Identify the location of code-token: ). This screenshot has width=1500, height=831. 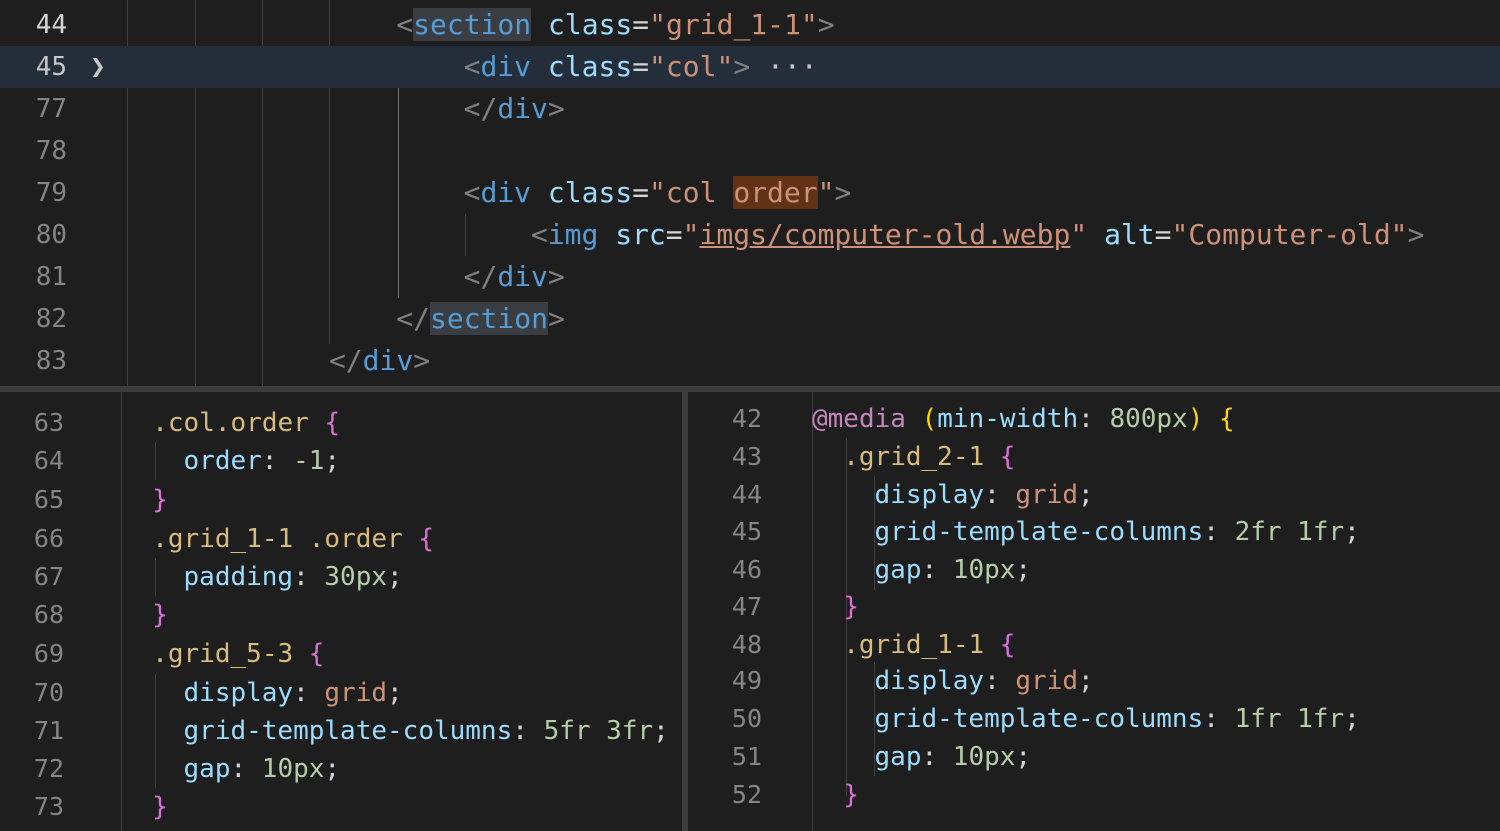
(1195, 419).